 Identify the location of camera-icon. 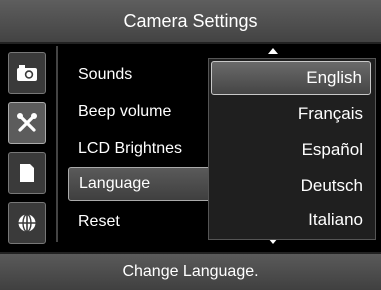
(27, 73).